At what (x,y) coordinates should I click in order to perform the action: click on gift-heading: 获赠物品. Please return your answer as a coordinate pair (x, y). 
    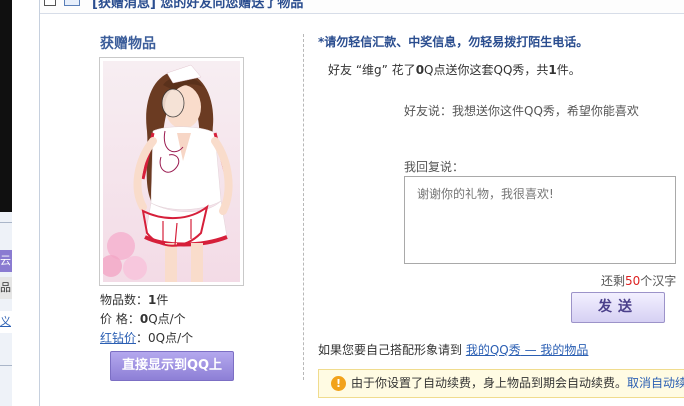
    Looking at the image, I should click on (128, 44).